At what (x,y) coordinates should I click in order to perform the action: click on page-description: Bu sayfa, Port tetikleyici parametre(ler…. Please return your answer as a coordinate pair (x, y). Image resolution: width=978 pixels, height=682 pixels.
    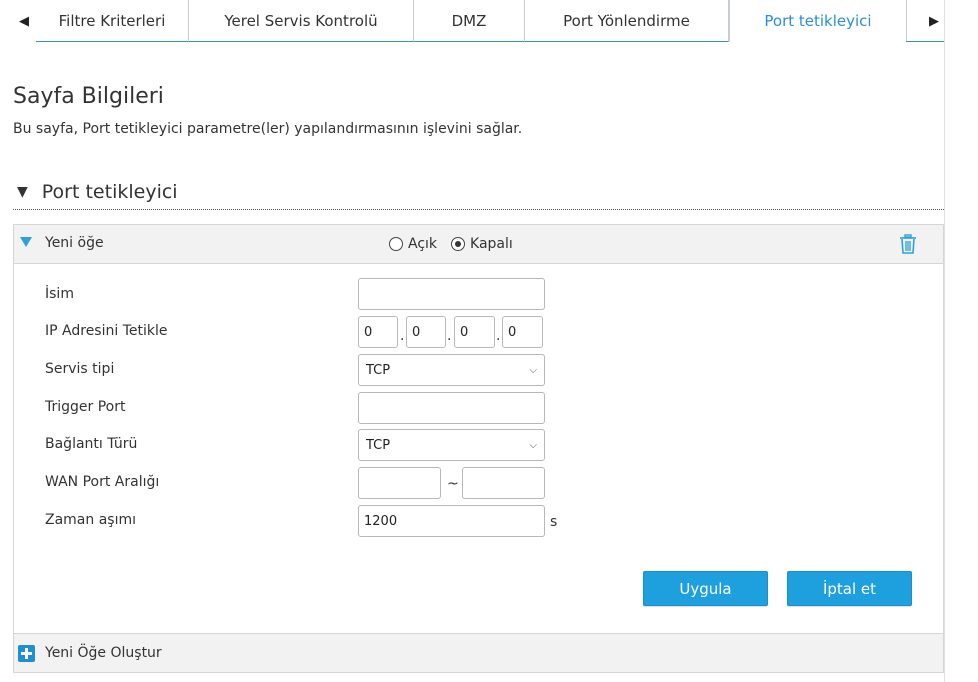
    Looking at the image, I should click on (268, 129).